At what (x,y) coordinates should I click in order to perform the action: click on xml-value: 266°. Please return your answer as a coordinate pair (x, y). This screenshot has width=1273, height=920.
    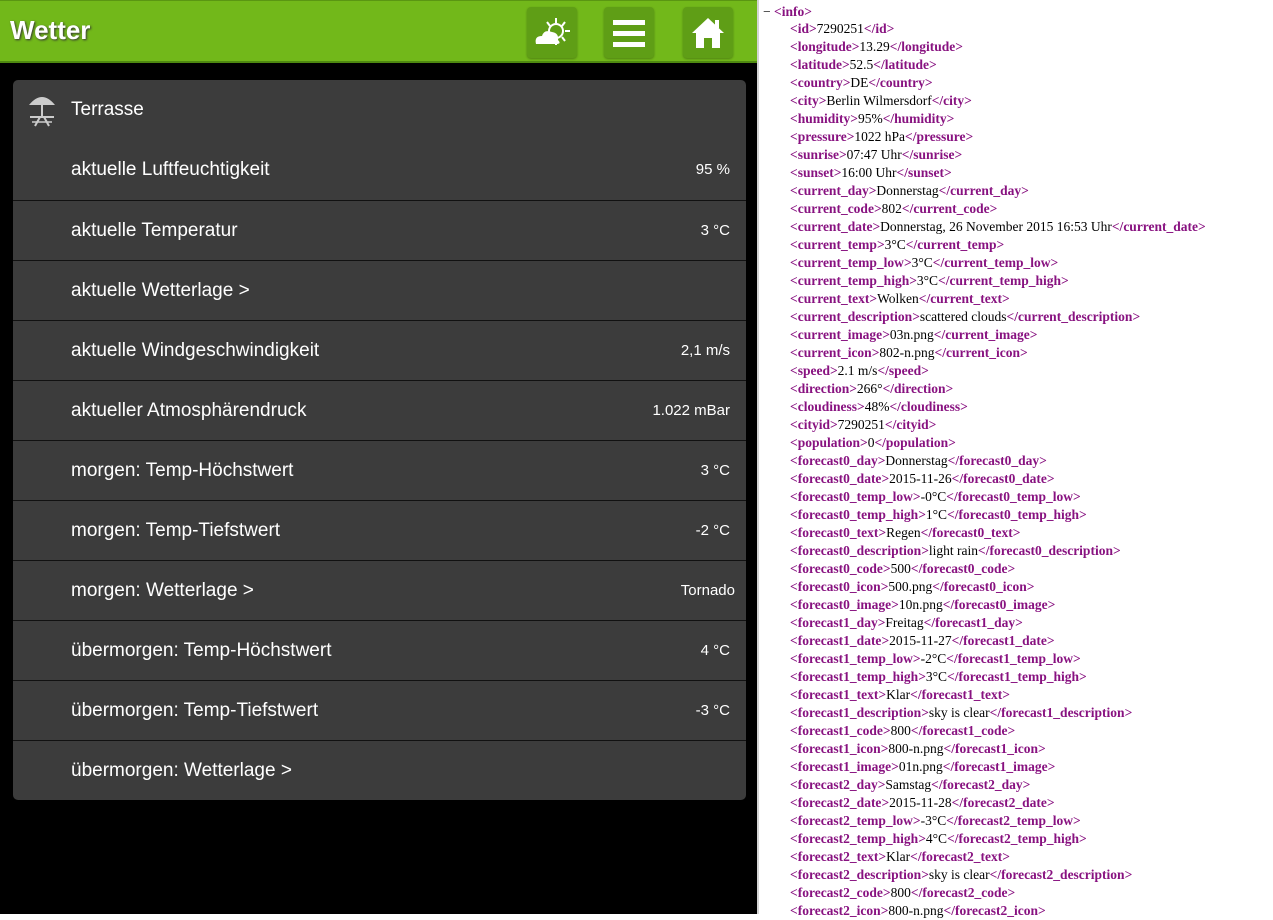
    Looking at the image, I should click on (869, 388).